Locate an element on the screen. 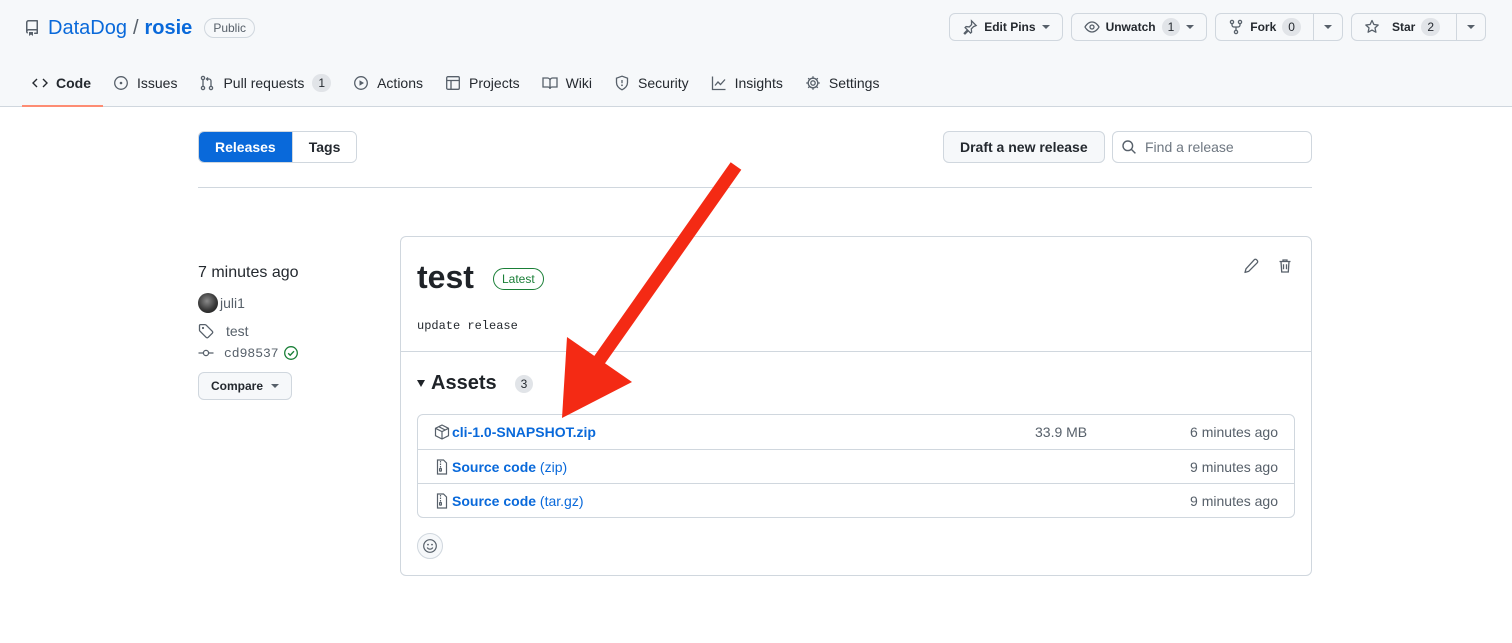 This screenshot has width=1512, height=643. commit-icon is located at coordinates (206, 353).